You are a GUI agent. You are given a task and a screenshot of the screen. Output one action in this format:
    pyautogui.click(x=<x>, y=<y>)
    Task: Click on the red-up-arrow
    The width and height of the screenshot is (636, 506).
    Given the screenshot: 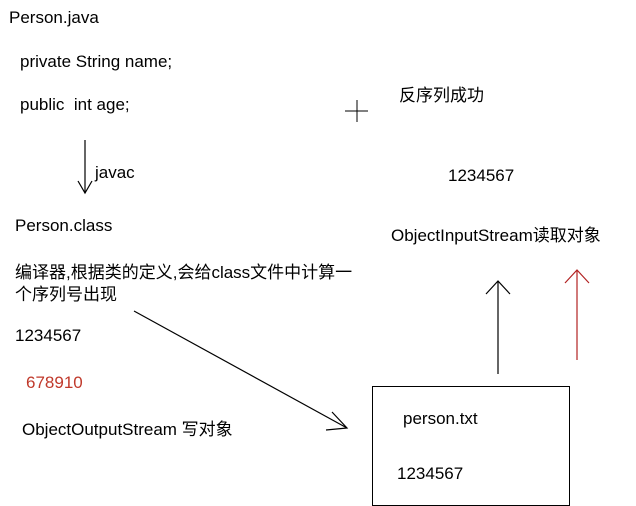 What is the action you would take?
    pyautogui.click(x=577, y=314)
    